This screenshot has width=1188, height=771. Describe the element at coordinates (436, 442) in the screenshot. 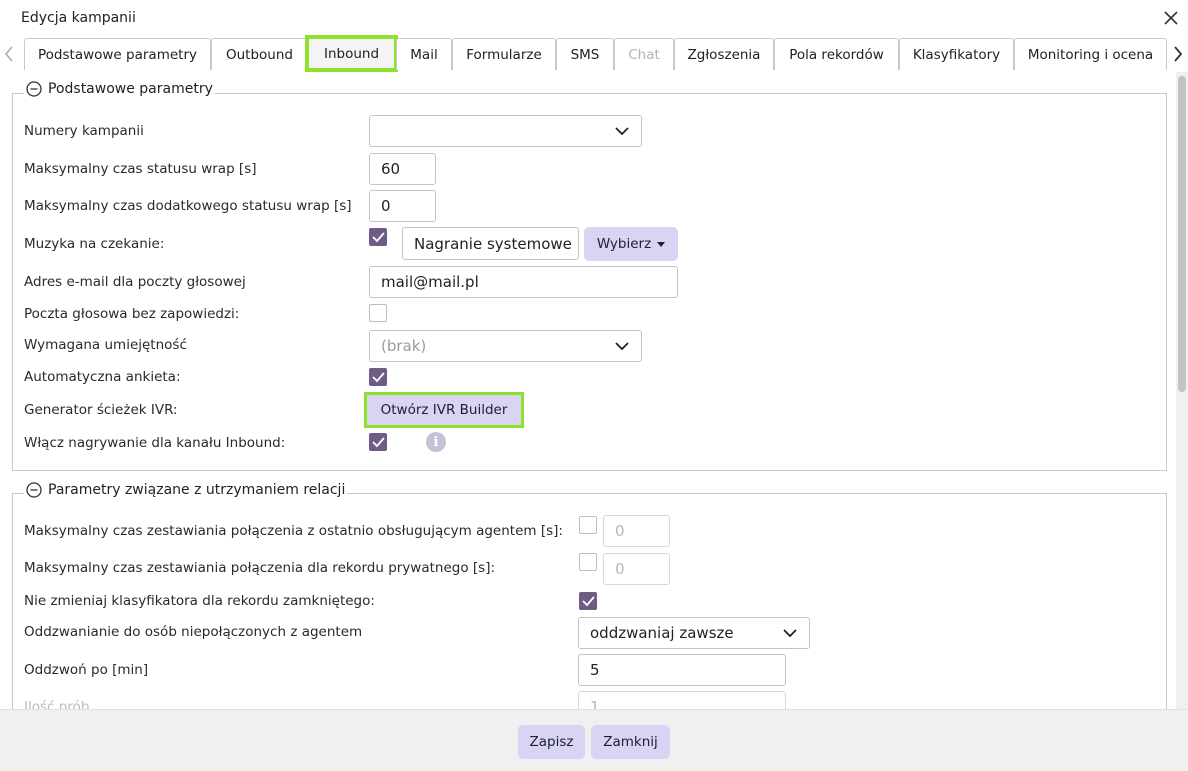

I see `info-icon: i` at that location.